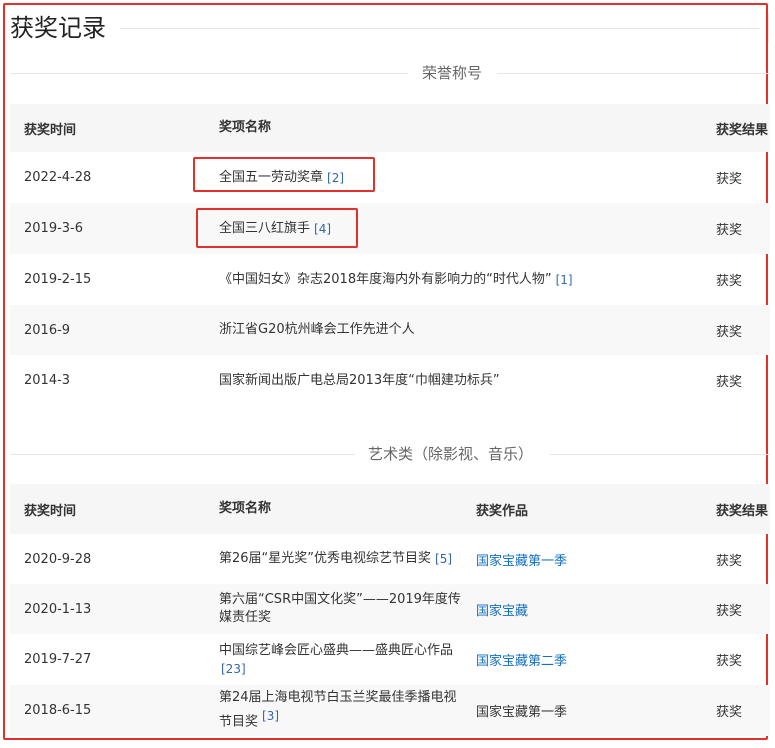 This screenshot has height=748, width=775. I want to click on row-name: 国家新闻出版广电总局2013年度“巾帼建功标兵”, so click(359, 380).